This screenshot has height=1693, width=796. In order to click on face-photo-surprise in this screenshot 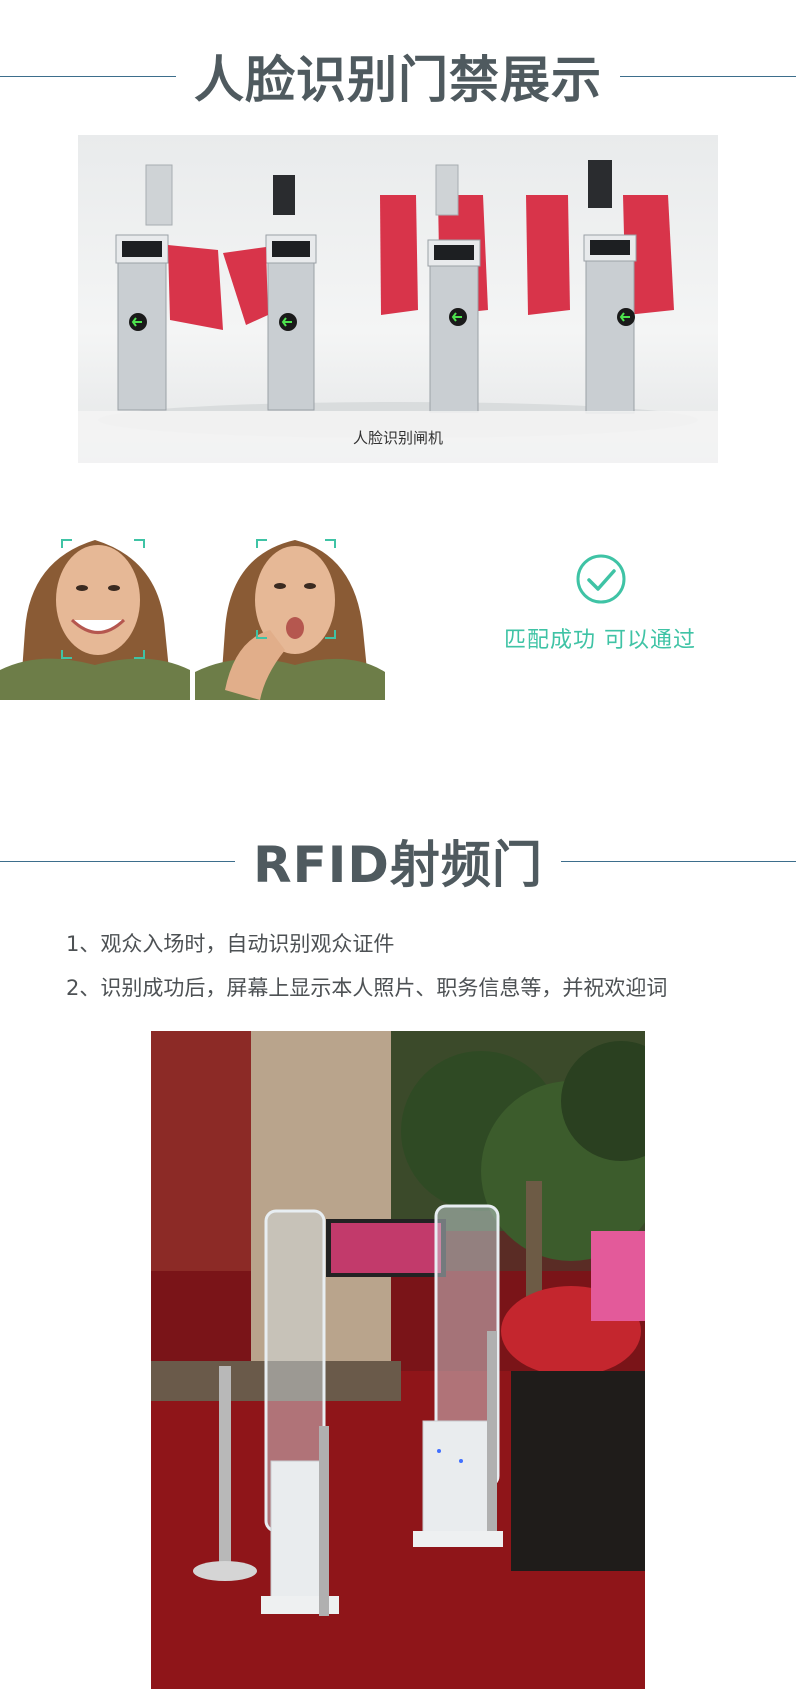, I will do `click(290, 600)`.